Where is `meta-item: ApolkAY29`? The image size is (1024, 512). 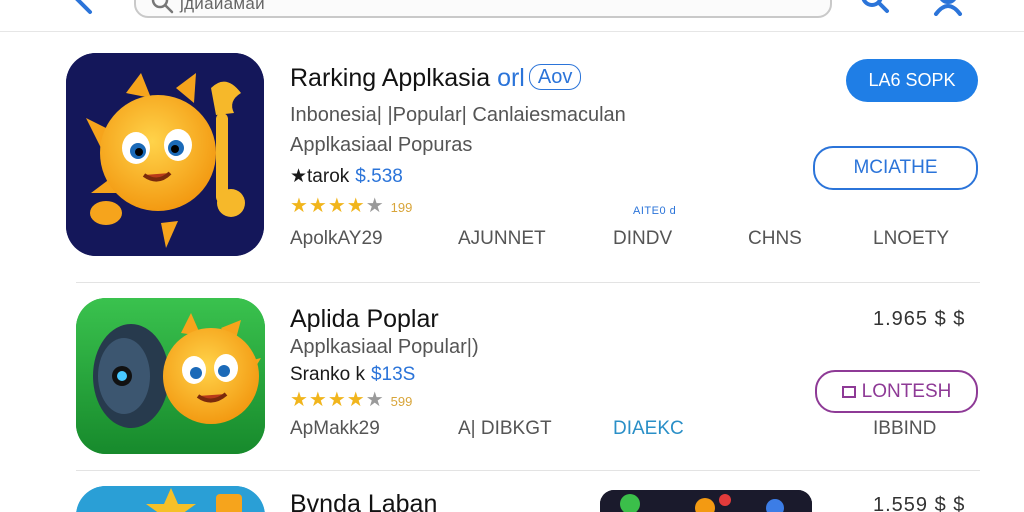 meta-item: ApolkAY29 is located at coordinates (336, 238).